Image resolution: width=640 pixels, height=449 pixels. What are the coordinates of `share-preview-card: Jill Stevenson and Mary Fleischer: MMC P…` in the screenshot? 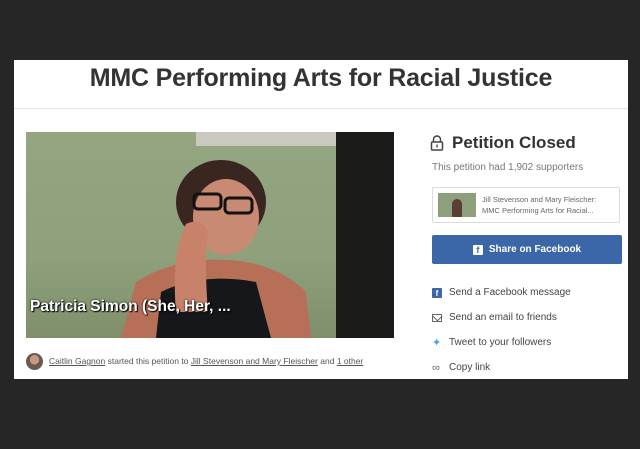 It's located at (526, 205).